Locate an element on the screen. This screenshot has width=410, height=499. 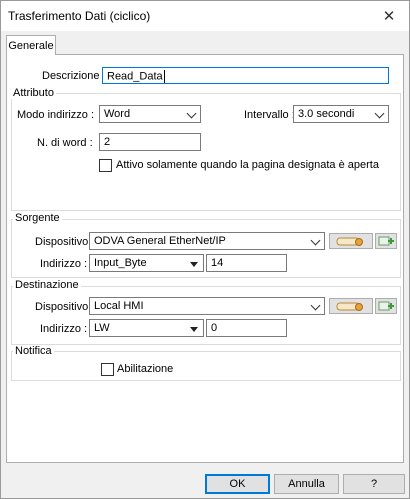
destinazione-add-device-button is located at coordinates (386, 306).